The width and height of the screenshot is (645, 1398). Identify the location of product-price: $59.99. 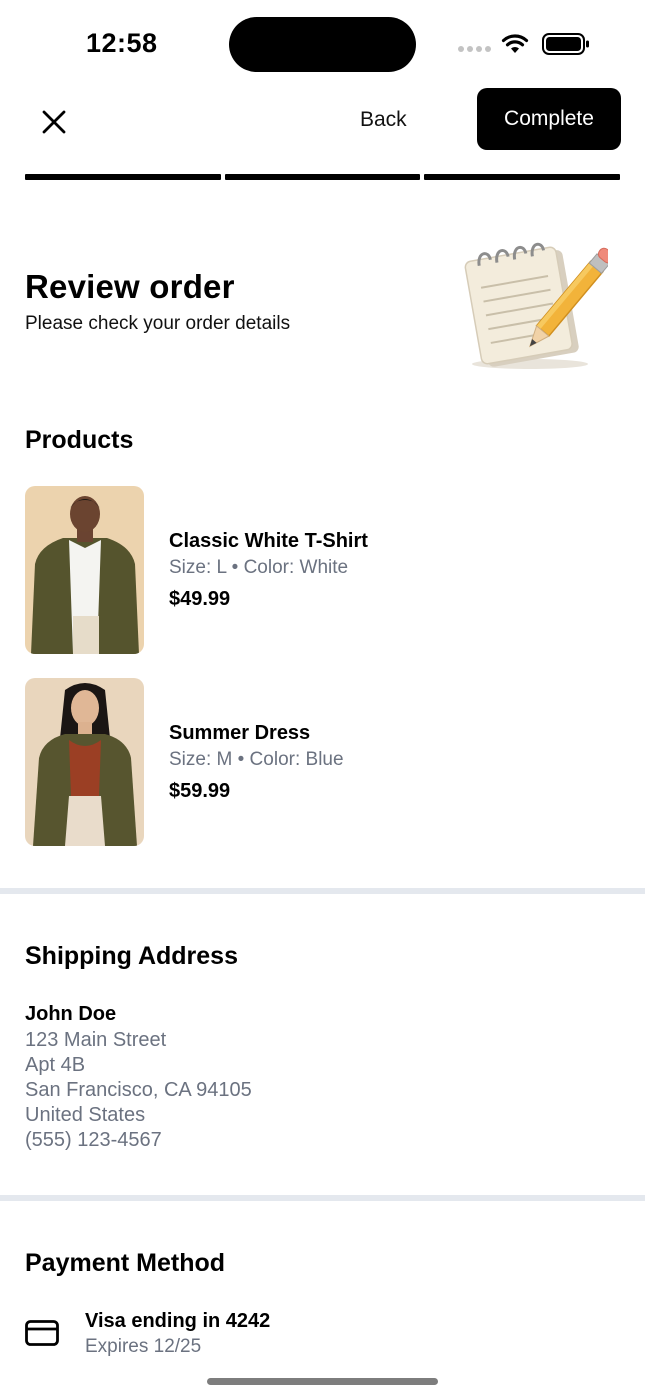
(200, 791).